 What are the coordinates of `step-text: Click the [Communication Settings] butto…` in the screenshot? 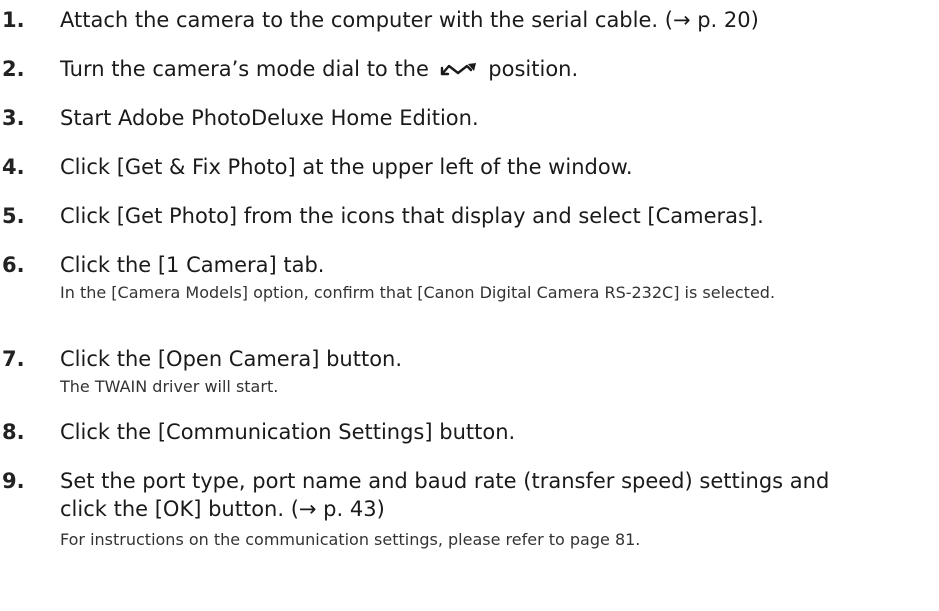 It's located at (288, 432).